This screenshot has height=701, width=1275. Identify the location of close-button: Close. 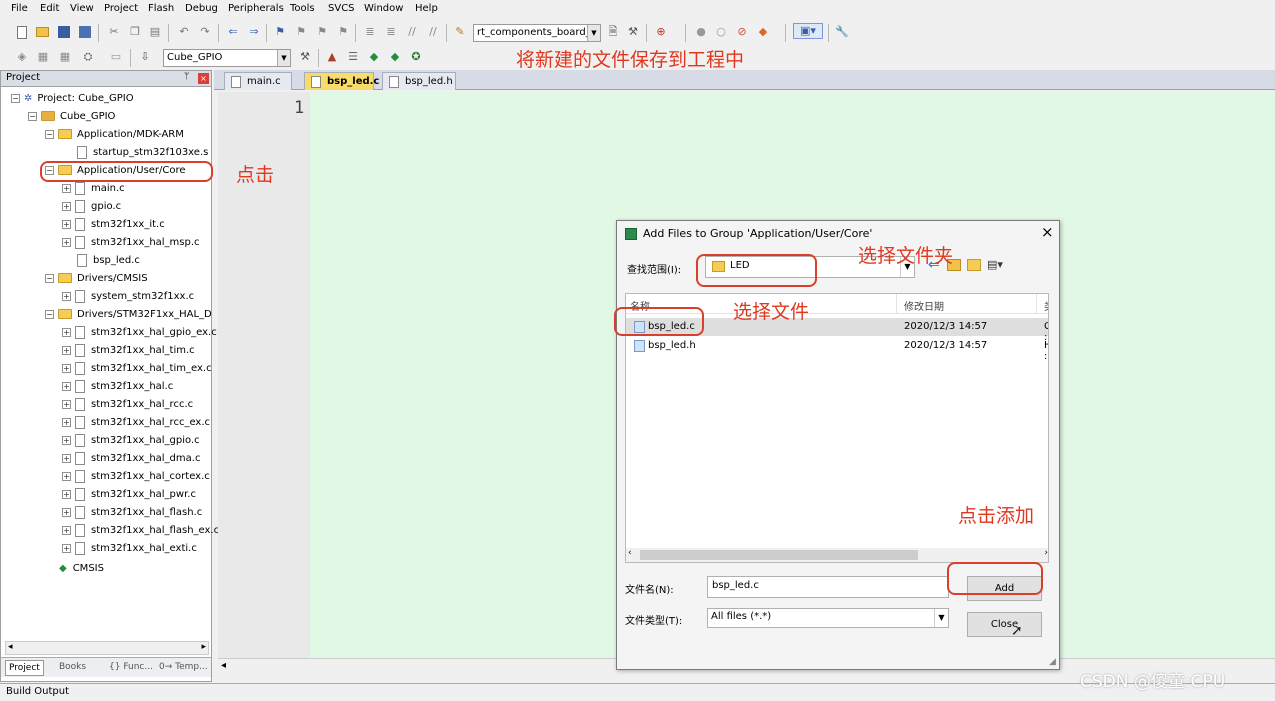
(1004, 624).